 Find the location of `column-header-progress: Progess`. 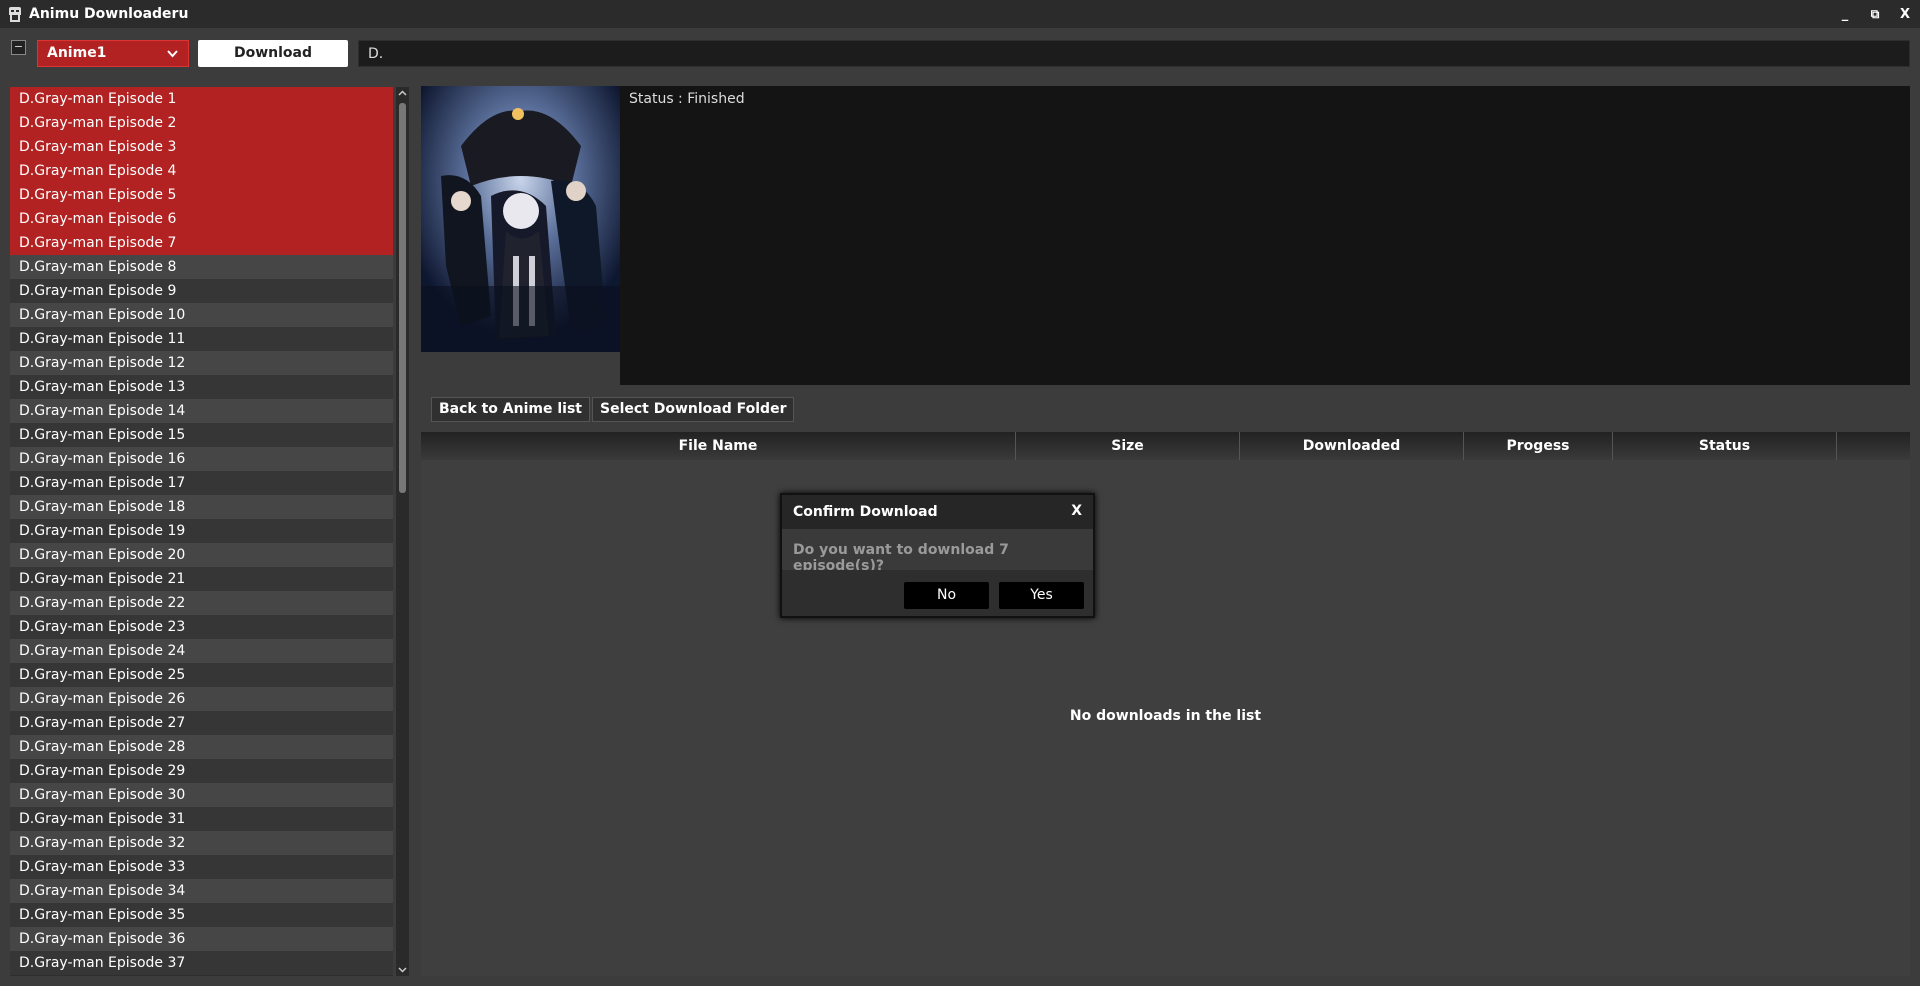

column-header-progress: Progess is located at coordinates (1538, 446).